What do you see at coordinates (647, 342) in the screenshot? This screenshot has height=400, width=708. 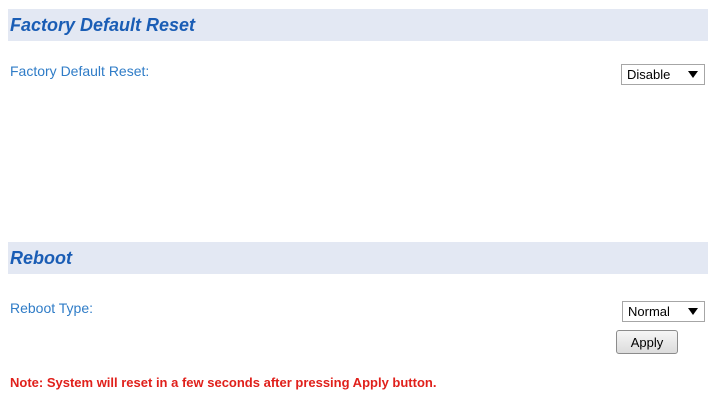 I see `apply-button: Apply` at bounding box center [647, 342].